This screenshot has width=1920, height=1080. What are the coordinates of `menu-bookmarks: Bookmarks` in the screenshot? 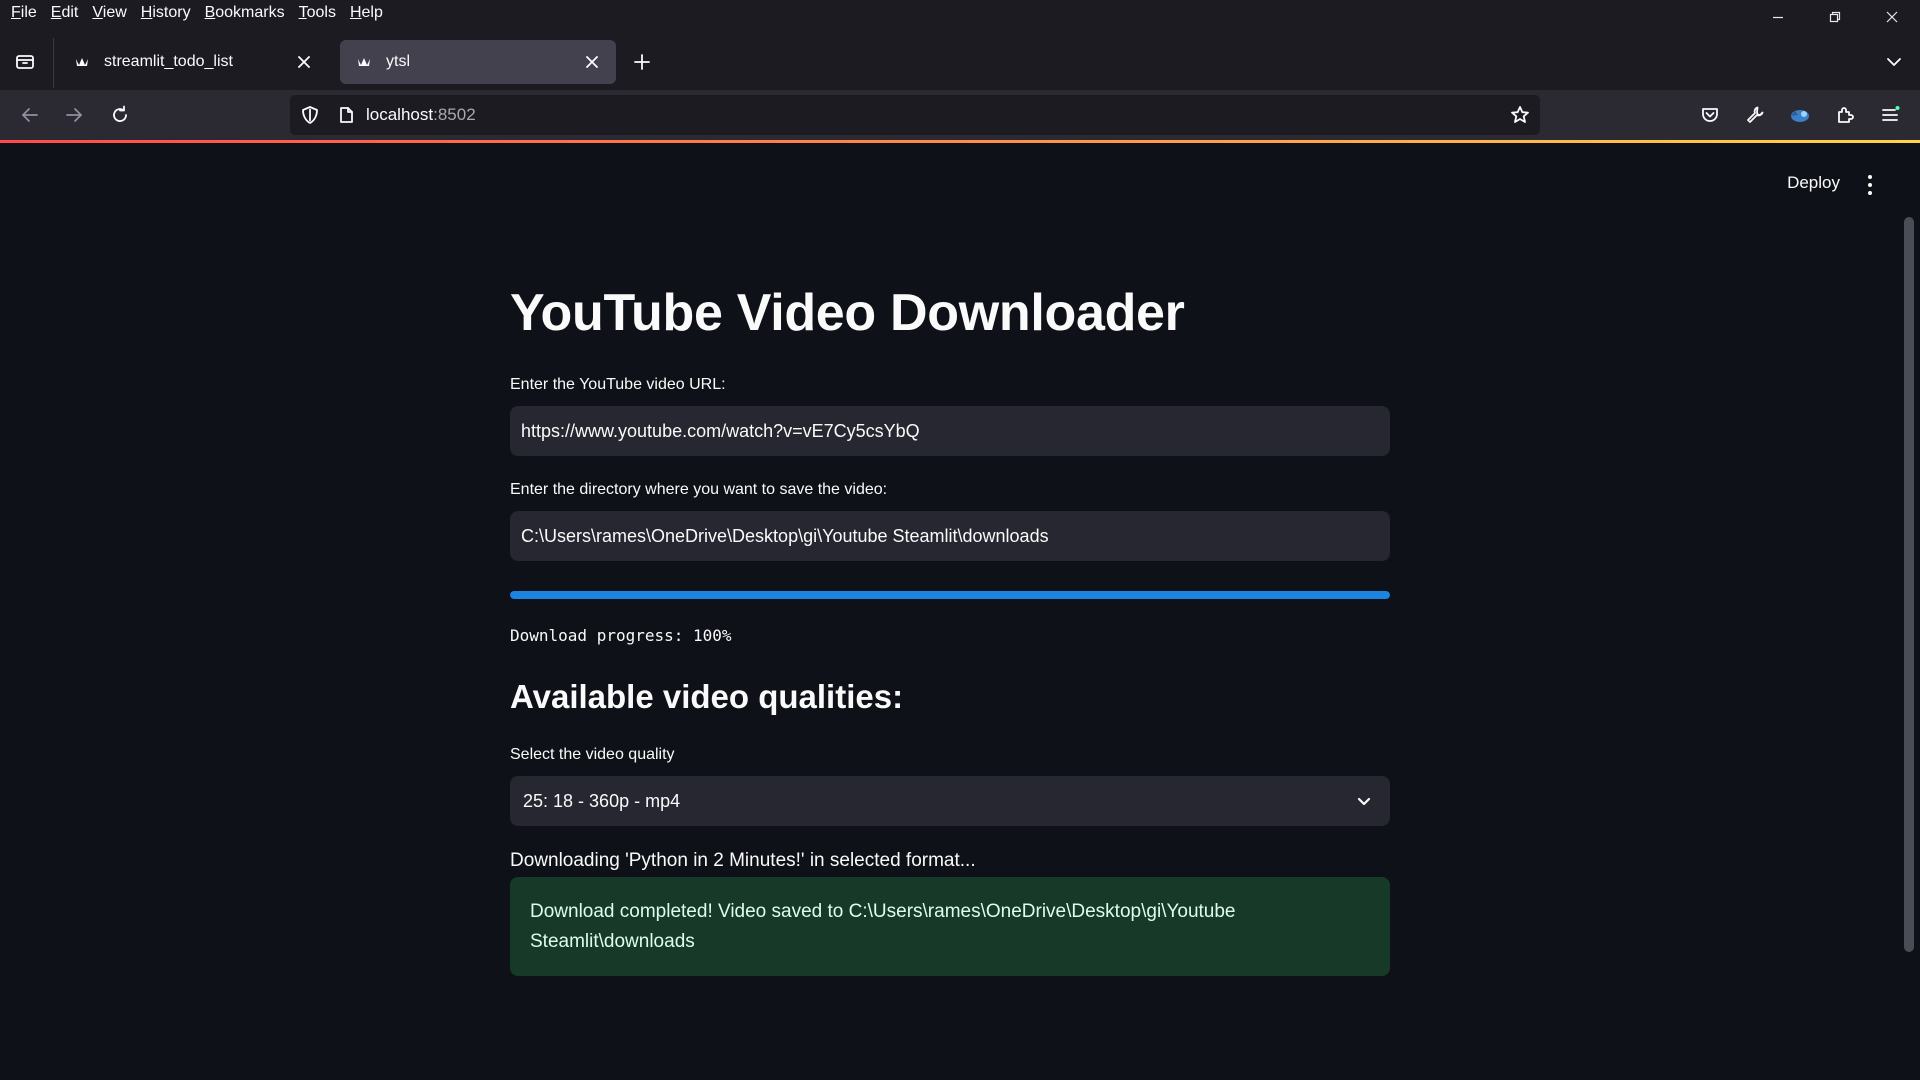 It's located at (245, 13).